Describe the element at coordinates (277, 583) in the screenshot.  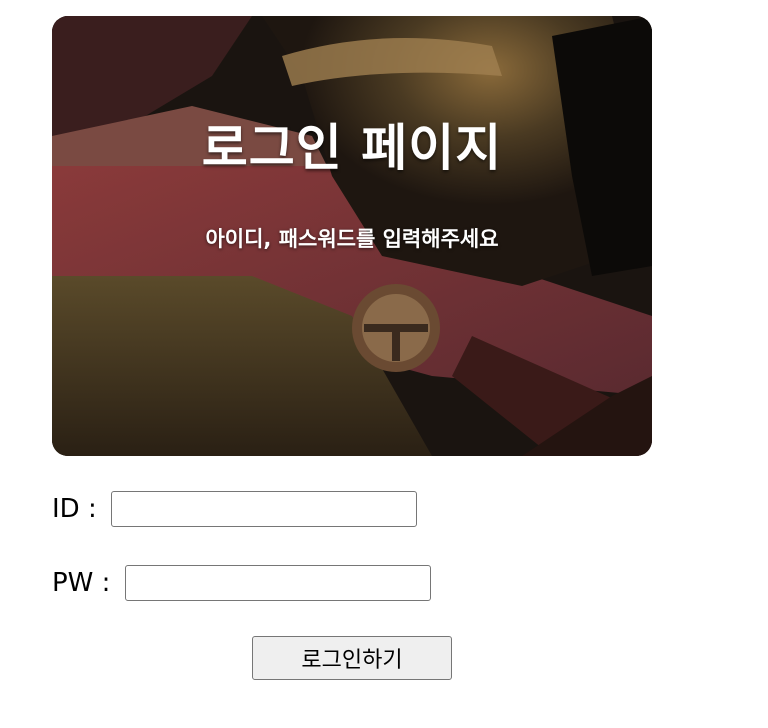
I see `password-input` at that location.